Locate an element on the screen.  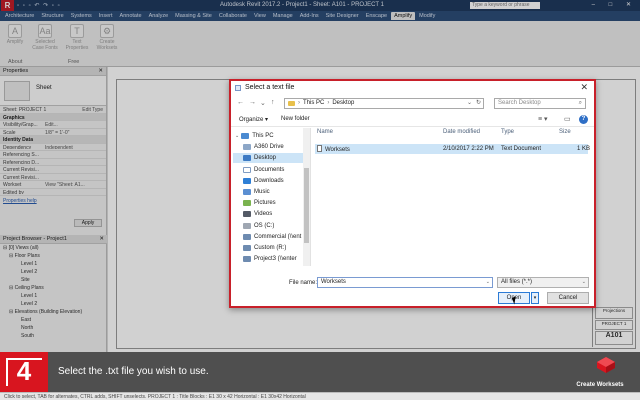
nav-item-label: Project3 (\\enter is located at coordinates (275, 259).